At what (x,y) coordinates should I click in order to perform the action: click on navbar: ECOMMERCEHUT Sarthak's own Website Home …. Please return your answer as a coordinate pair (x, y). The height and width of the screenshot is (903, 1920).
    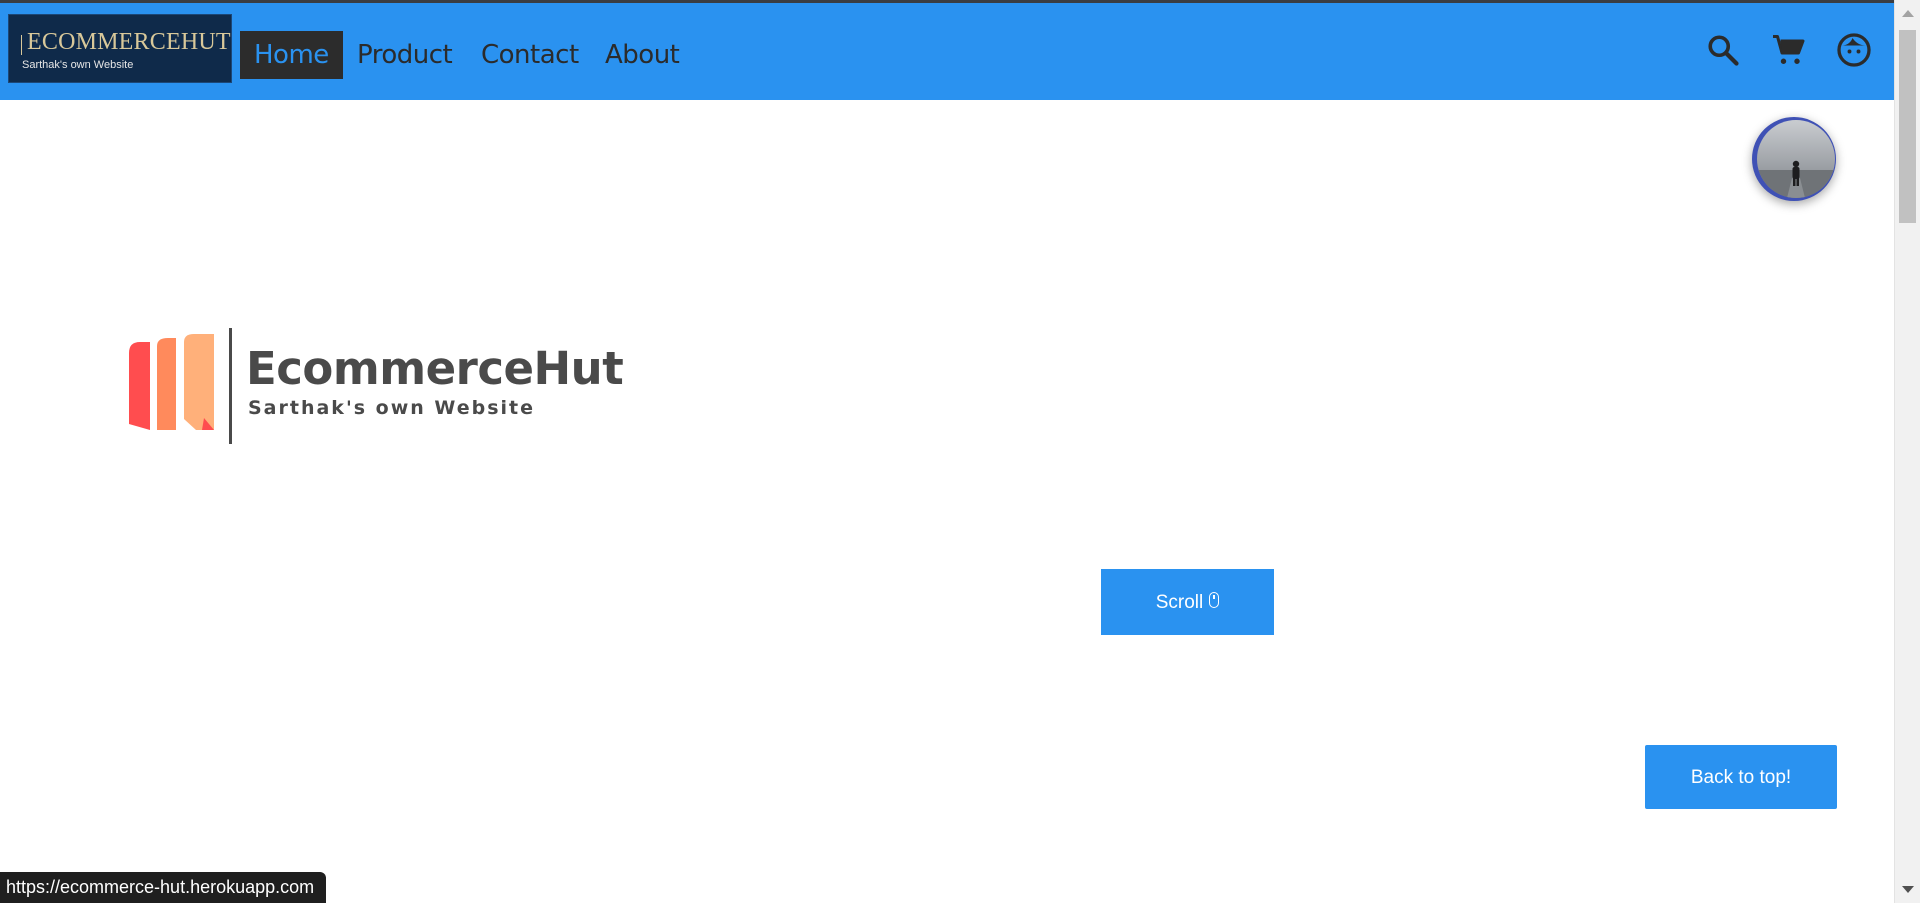
    Looking at the image, I should click on (947, 51).